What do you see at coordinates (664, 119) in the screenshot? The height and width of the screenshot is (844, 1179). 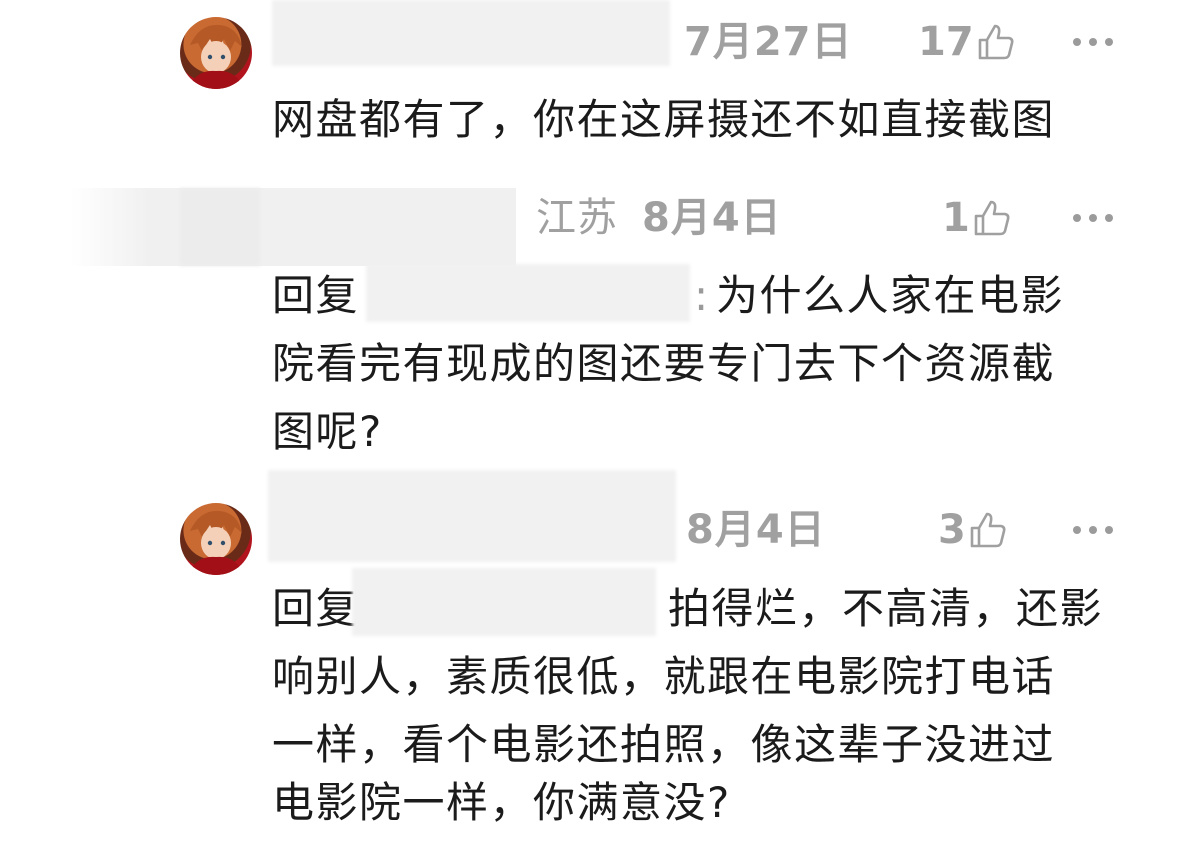 I see `comment-text: 网盘都有了，你在这屏摄还不如直接截图` at bounding box center [664, 119].